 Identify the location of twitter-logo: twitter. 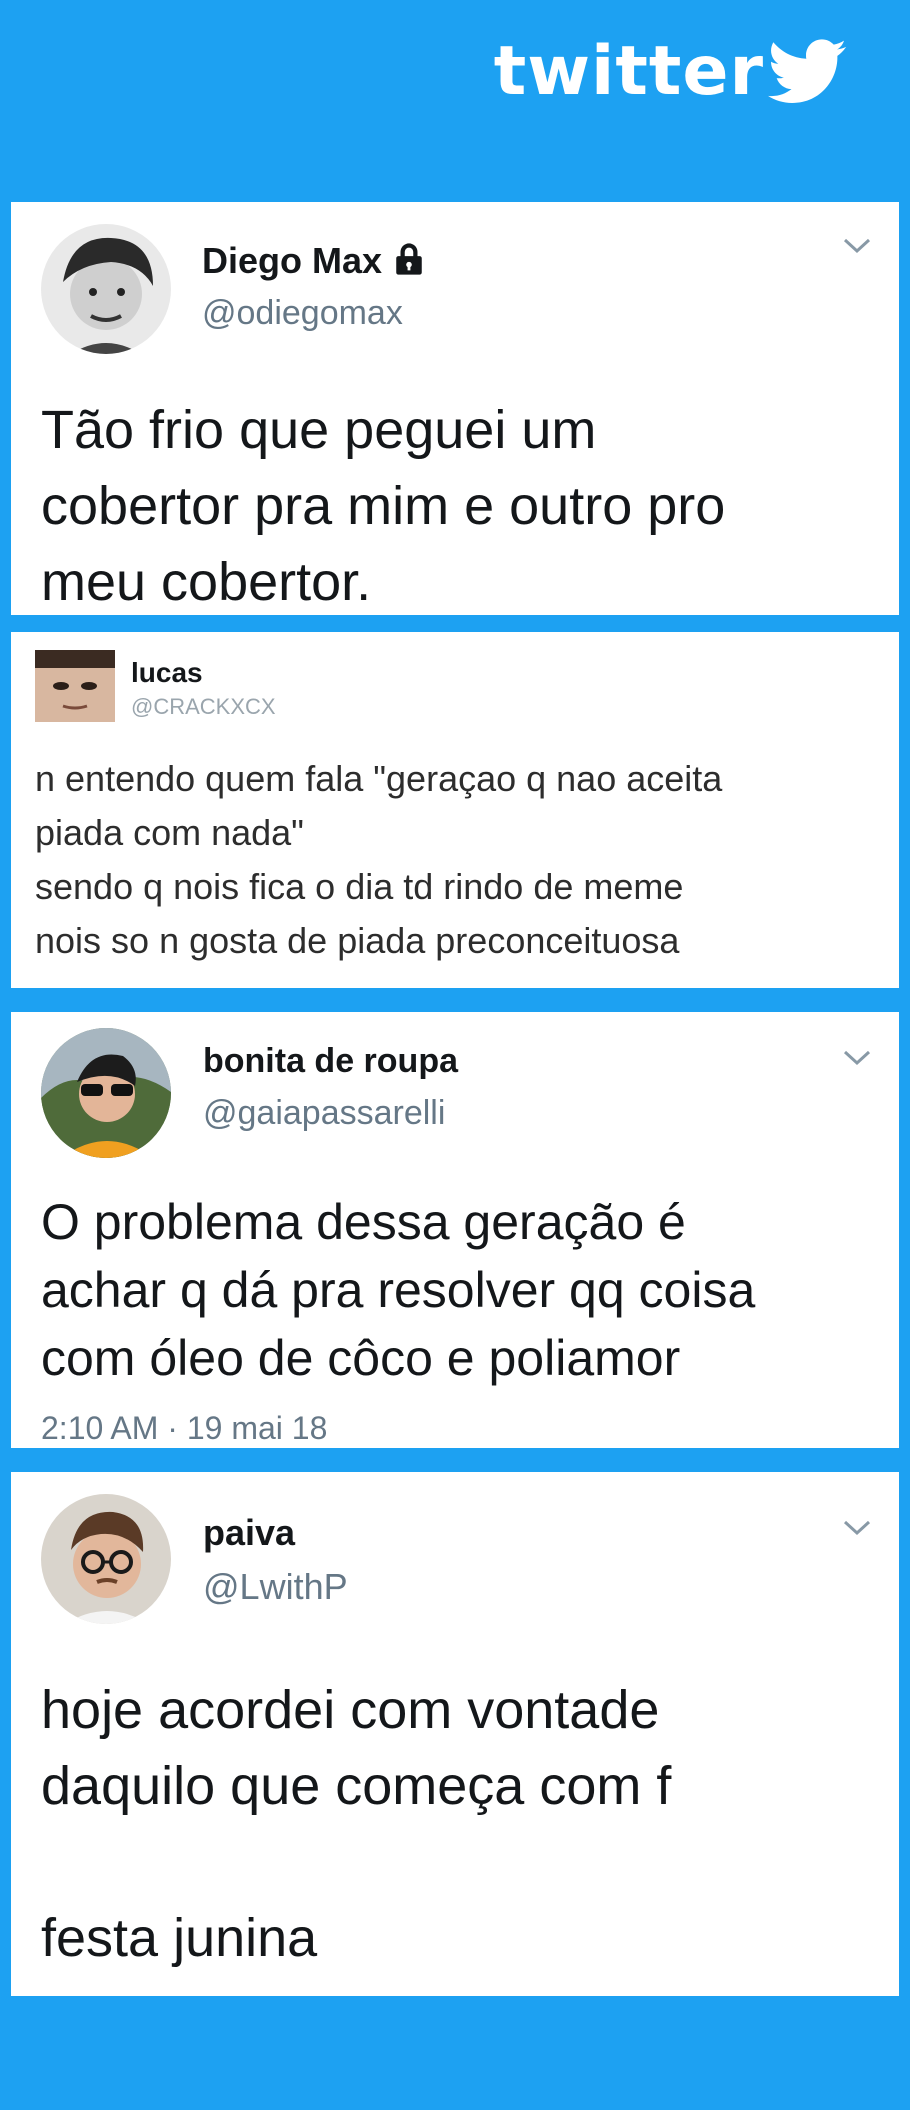
(671, 72).